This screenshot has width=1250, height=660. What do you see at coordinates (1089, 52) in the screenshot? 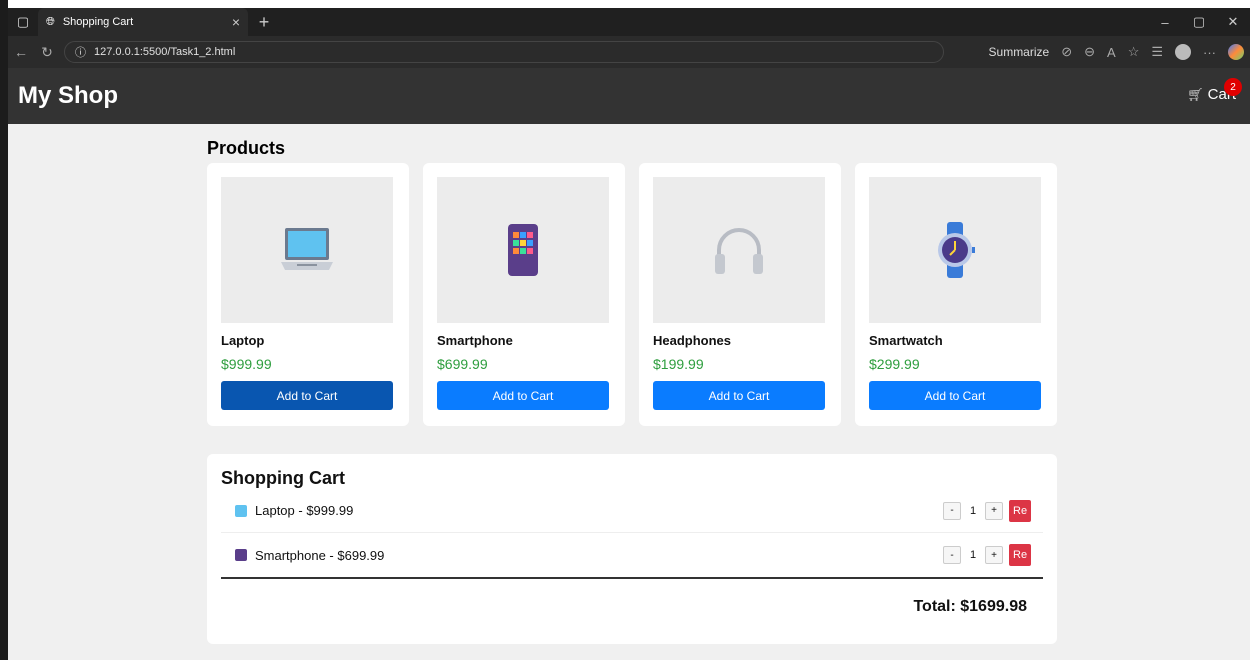
I see `zoom-icon: ⊖` at bounding box center [1089, 52].